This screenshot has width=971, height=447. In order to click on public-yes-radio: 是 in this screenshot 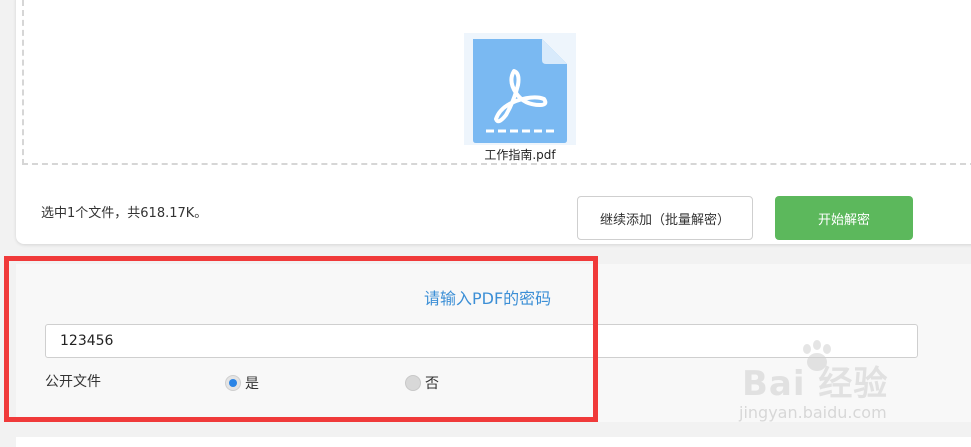, I will do `click(242, 383)`.